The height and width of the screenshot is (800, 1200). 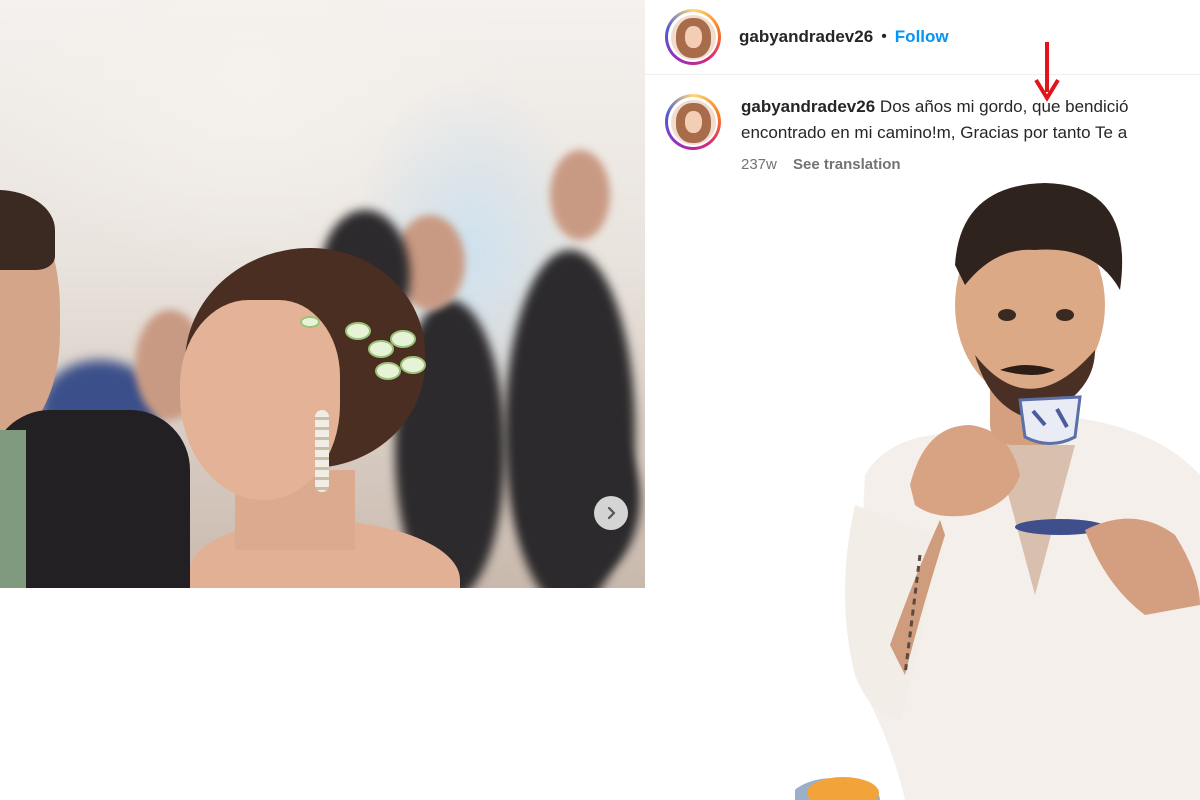 I want to click on earring, so click(x=322, y=451).